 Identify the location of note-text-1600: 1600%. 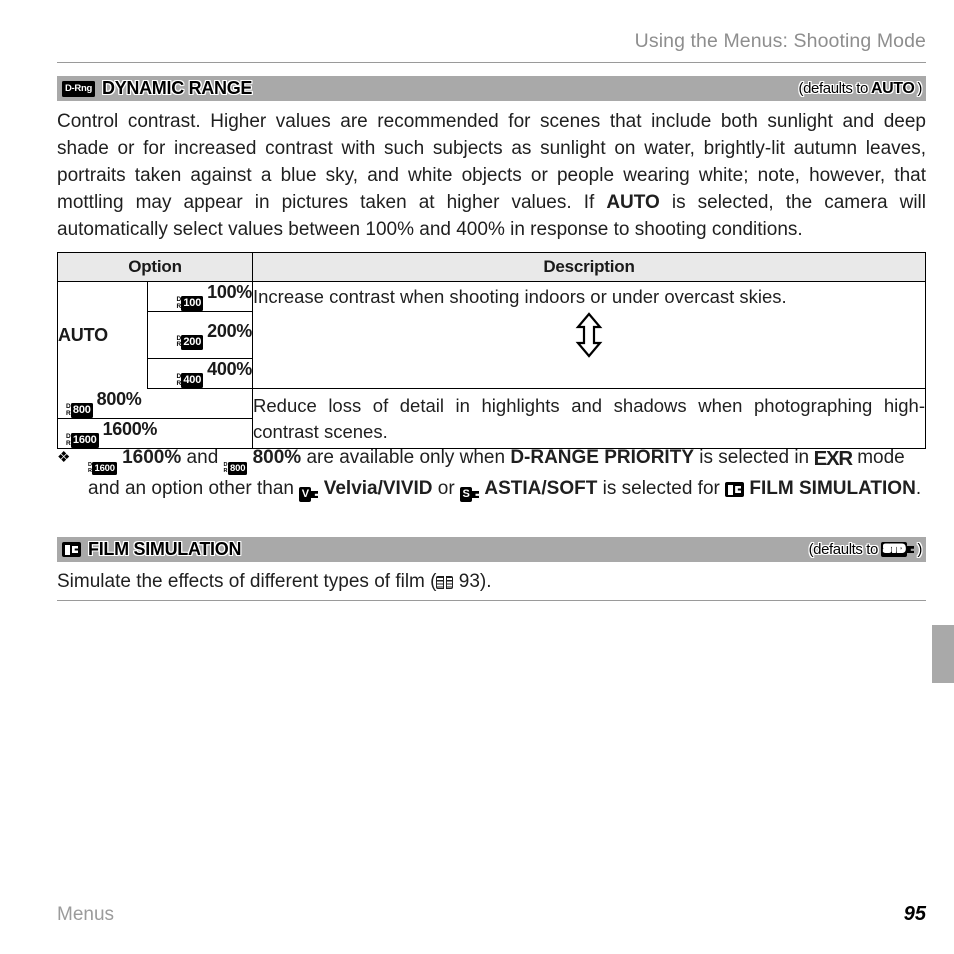
(149, 457).